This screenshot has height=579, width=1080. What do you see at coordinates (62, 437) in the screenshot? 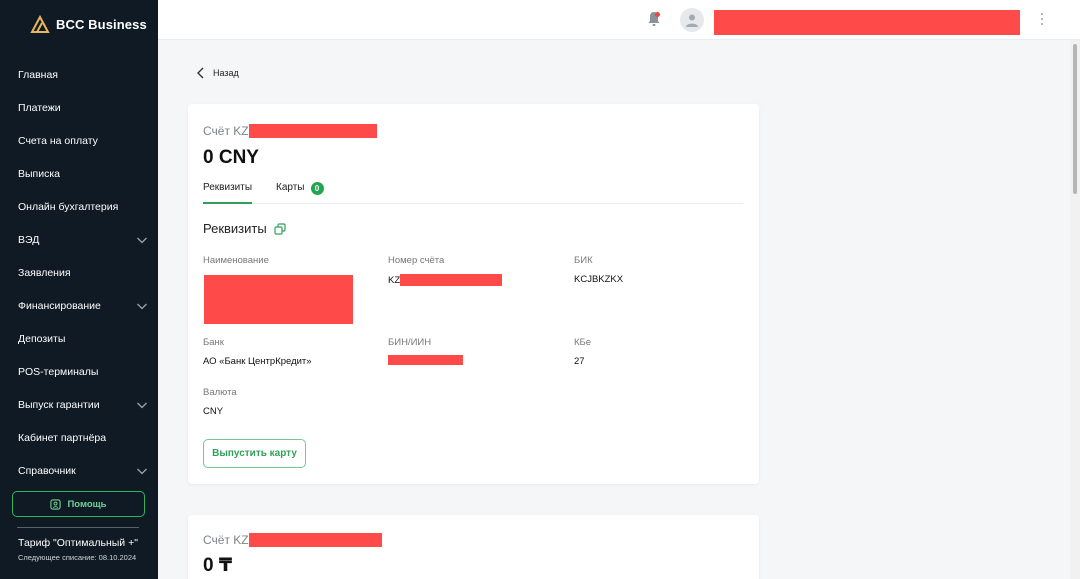
I see `sidebar-item-label: Кабинет партнёра` at bounding box center [62, 437].